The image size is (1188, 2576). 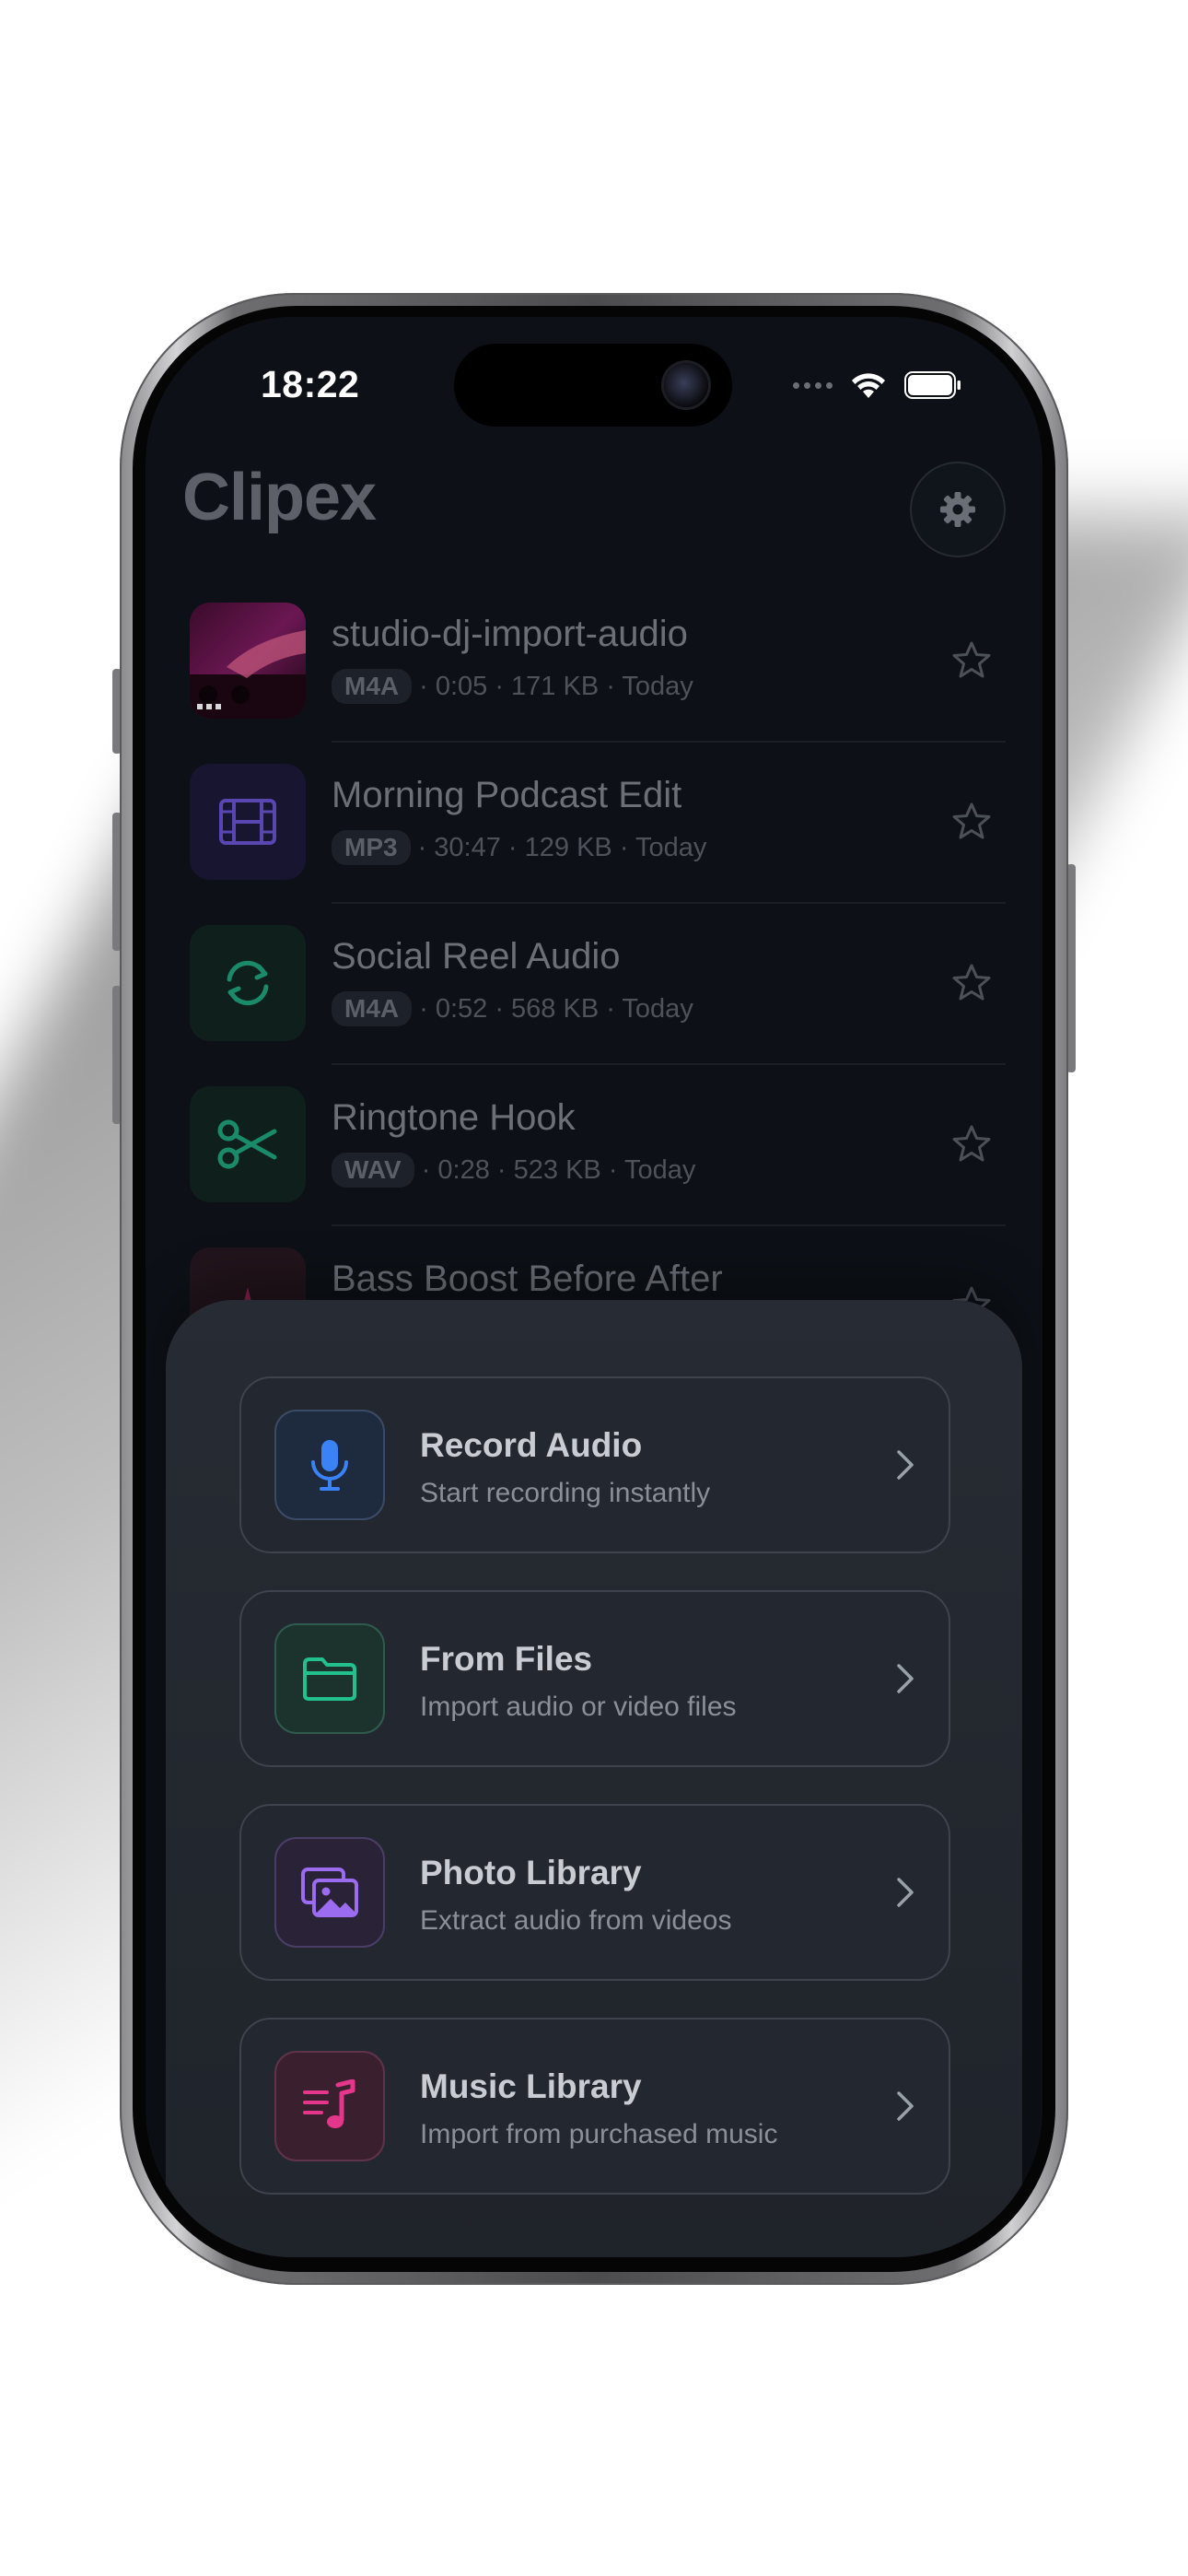 I want to click on recording-details: · 0:52 · 568 KB · Today, so click(x=556, y=1008).